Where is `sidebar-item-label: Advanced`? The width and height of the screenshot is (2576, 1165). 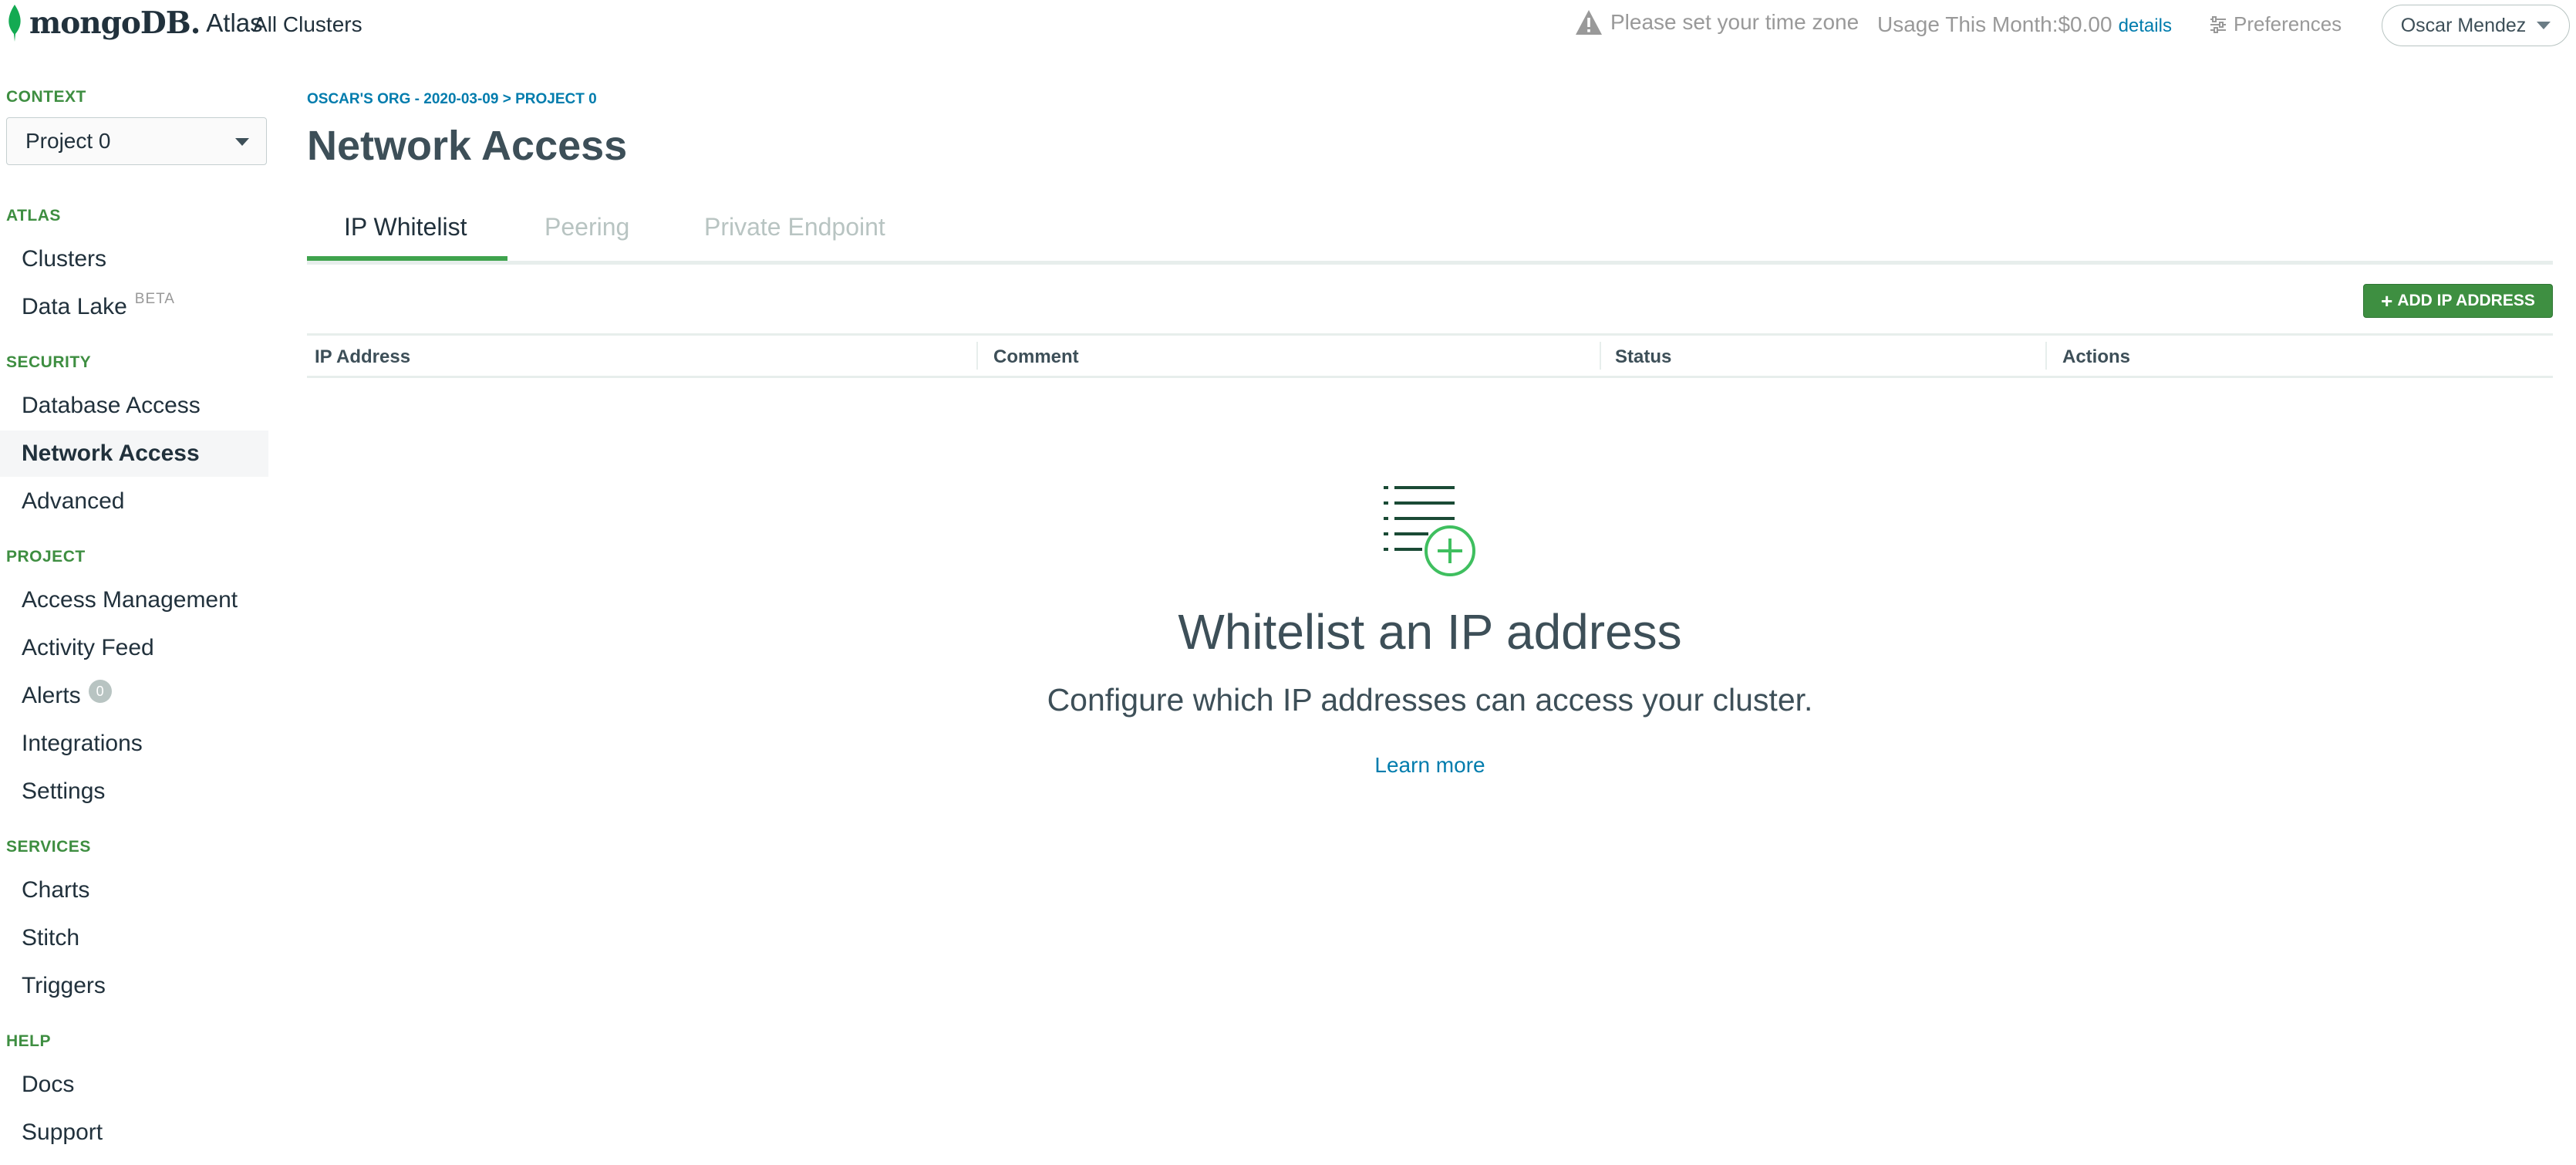 sidebar-item-label: Advanced is located at coordinates (73, 501).